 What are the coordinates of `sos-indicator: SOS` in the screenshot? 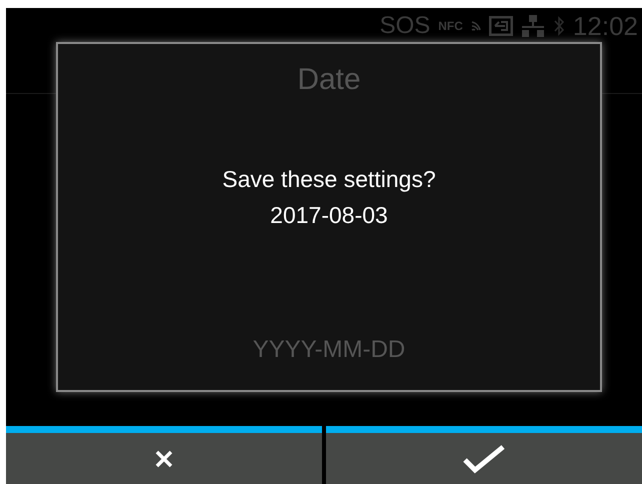 It's located at (405, 26).